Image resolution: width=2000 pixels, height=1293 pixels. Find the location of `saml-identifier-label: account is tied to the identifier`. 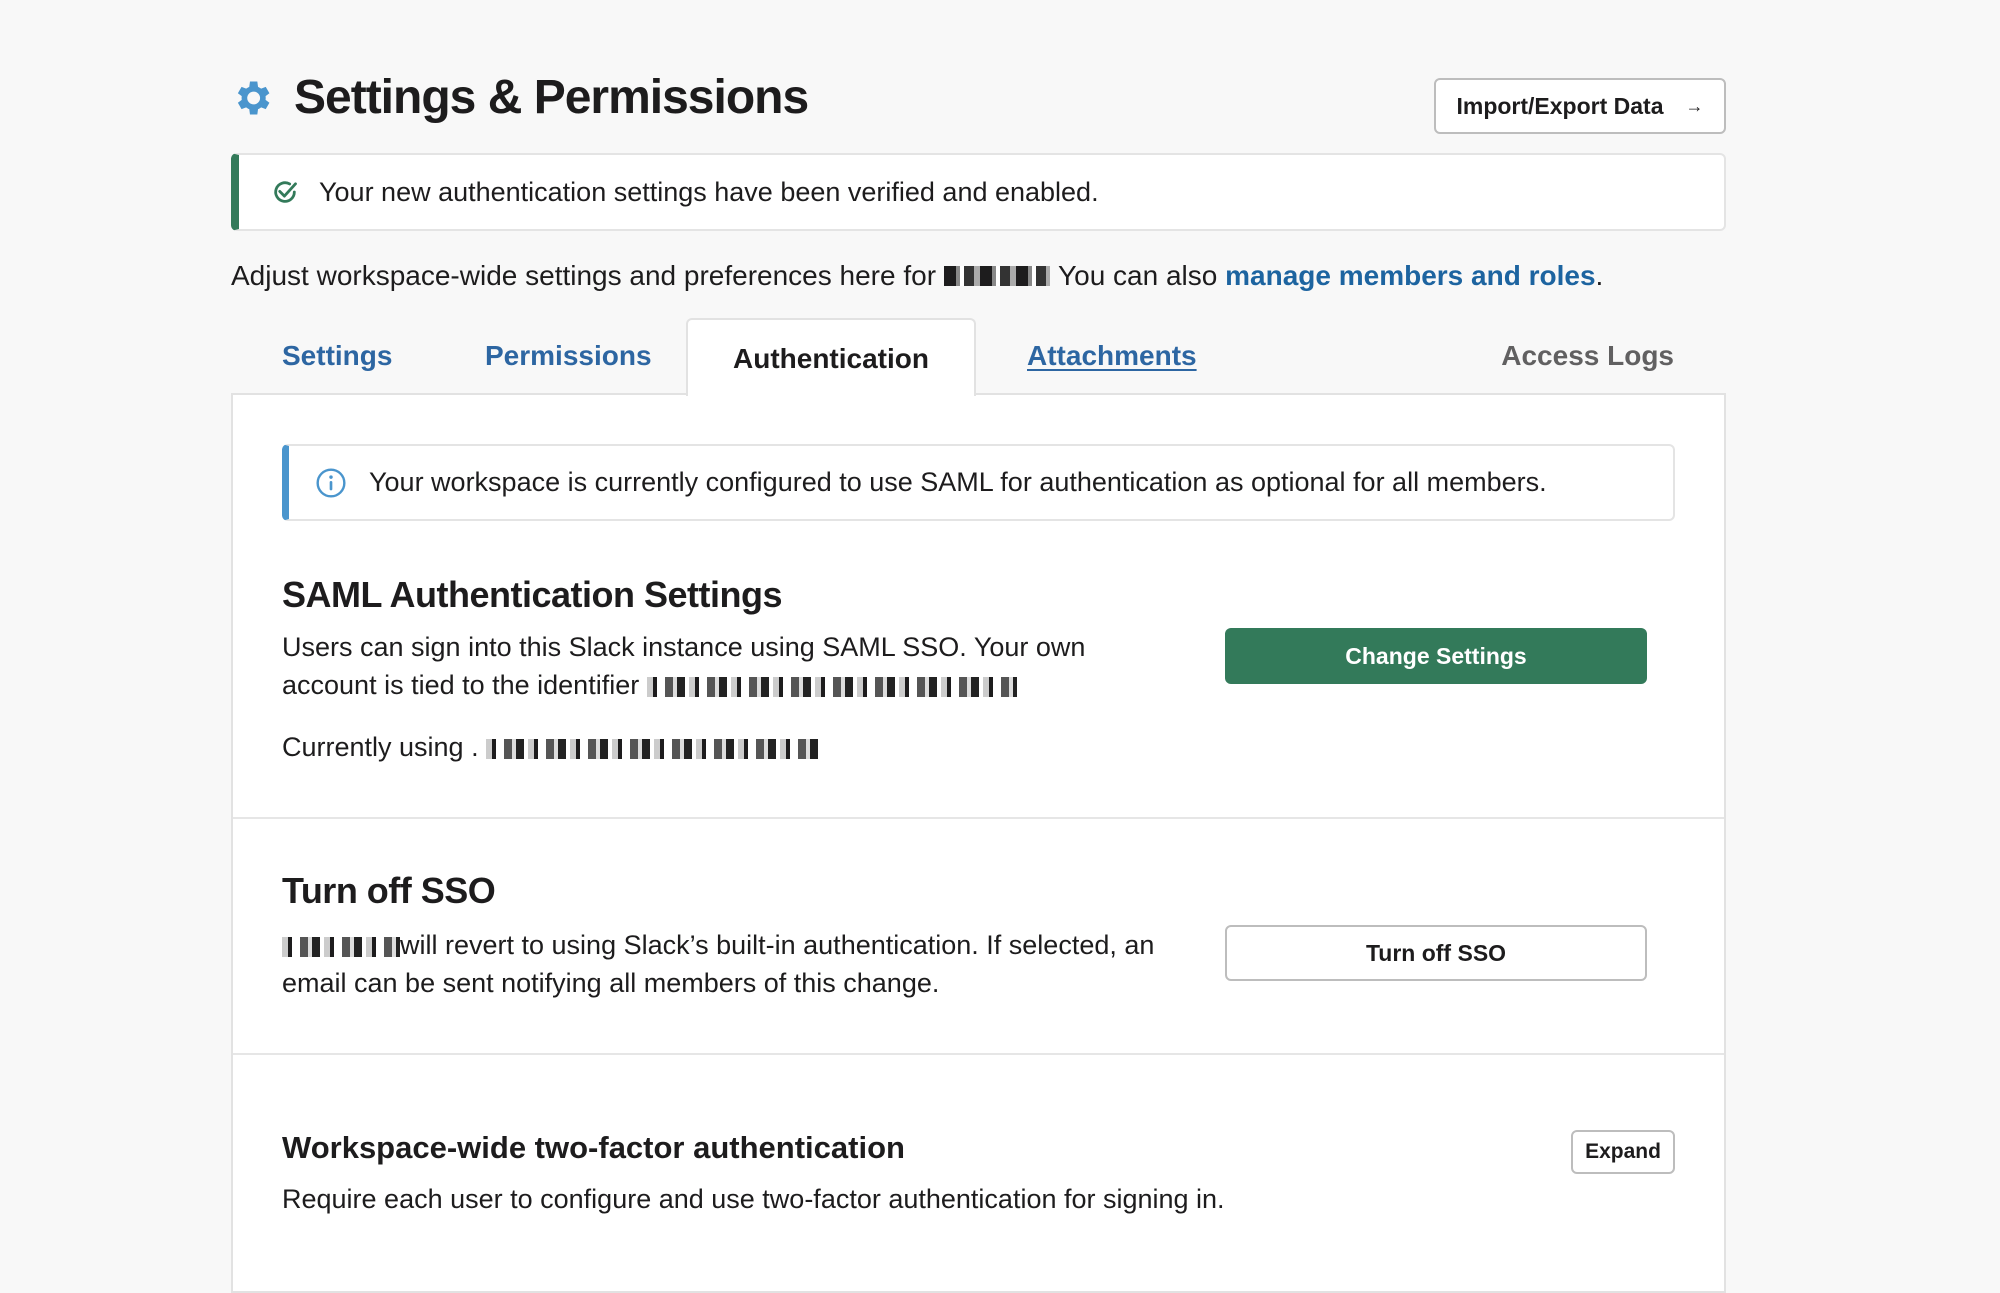

saml-identifier-label: account is tied to the identifier is located at coordinates (461, 685).